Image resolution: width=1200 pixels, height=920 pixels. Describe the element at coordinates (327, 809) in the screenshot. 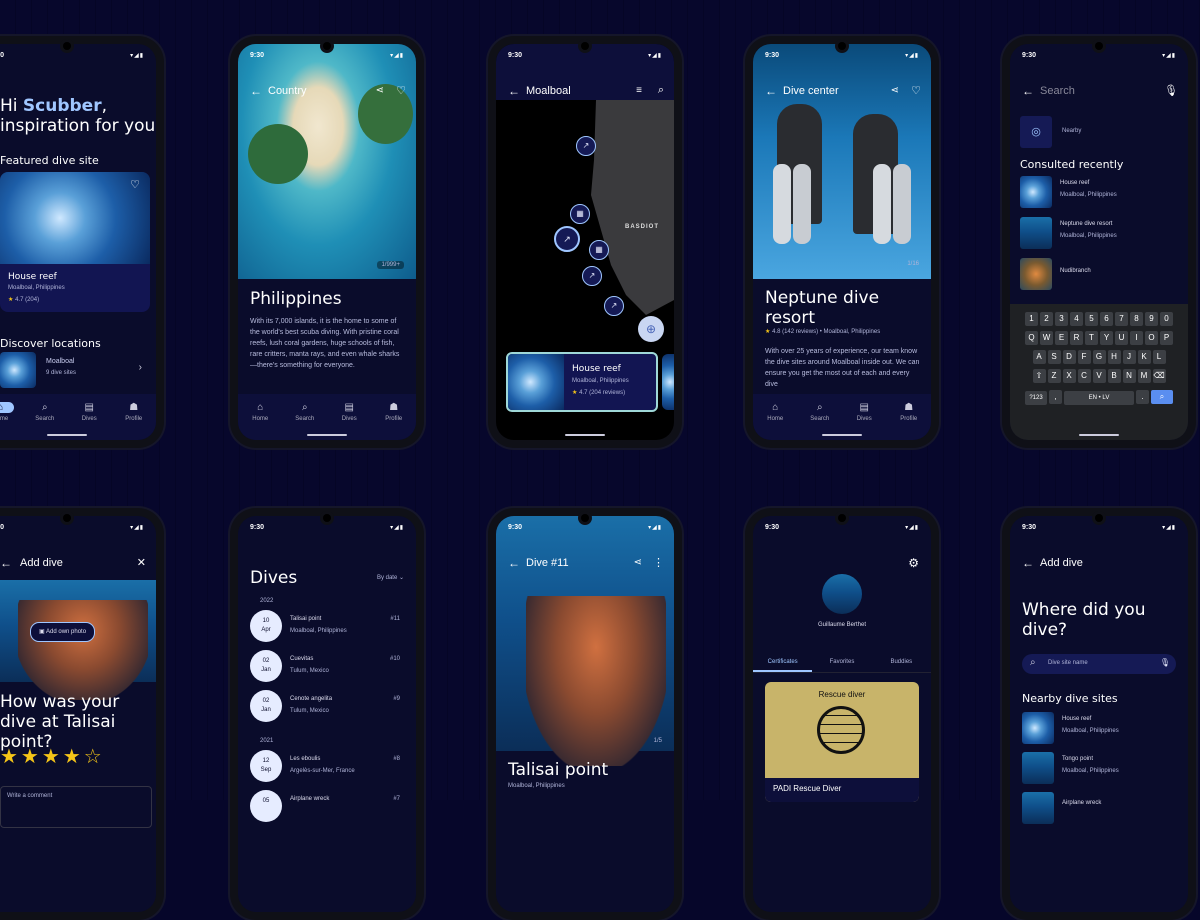

I see `dive-row: 05 Airplane wreck #7` at that location.